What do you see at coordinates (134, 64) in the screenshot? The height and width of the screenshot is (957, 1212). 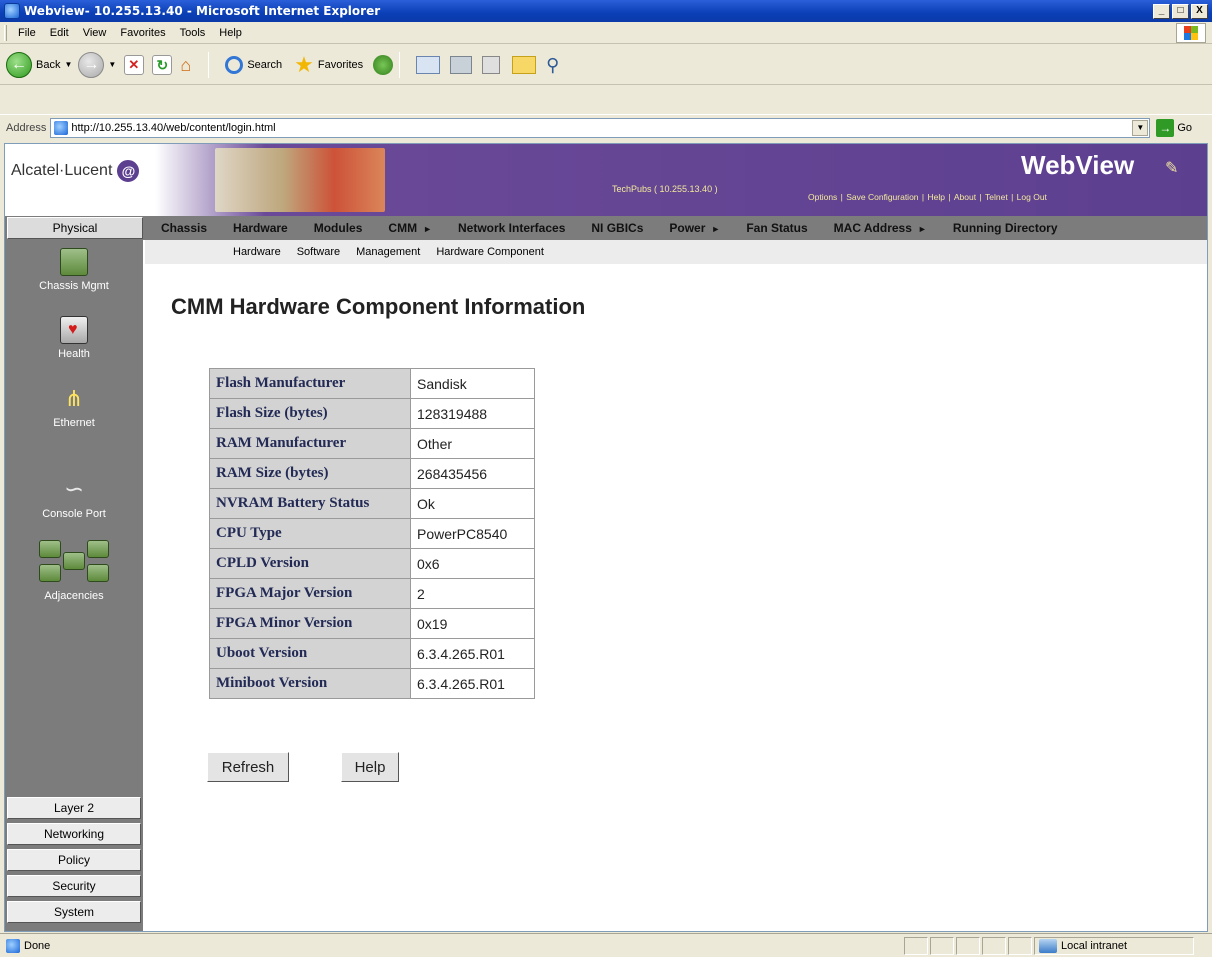 I see `stop-icon` at bounding box center [134, 64].